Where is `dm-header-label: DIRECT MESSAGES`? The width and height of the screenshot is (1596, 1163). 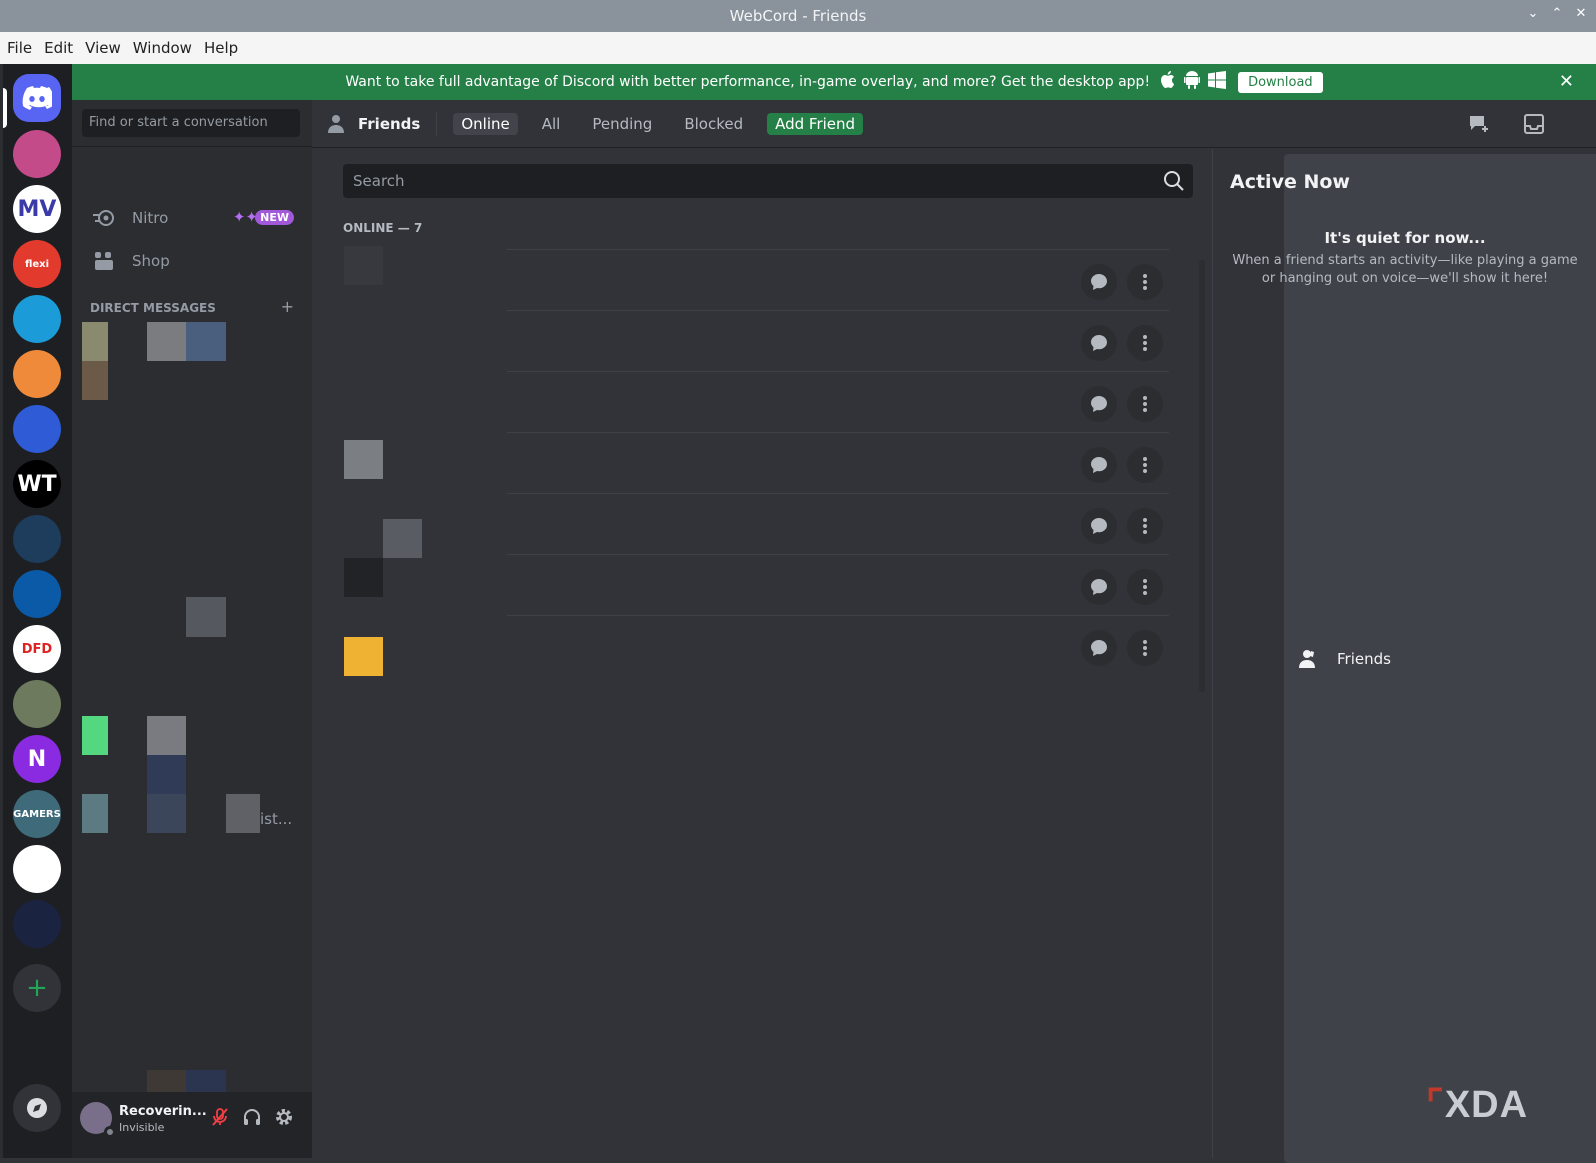
dm-header-label: DIRECT MESSAGES is located at coordinates (153, 308).